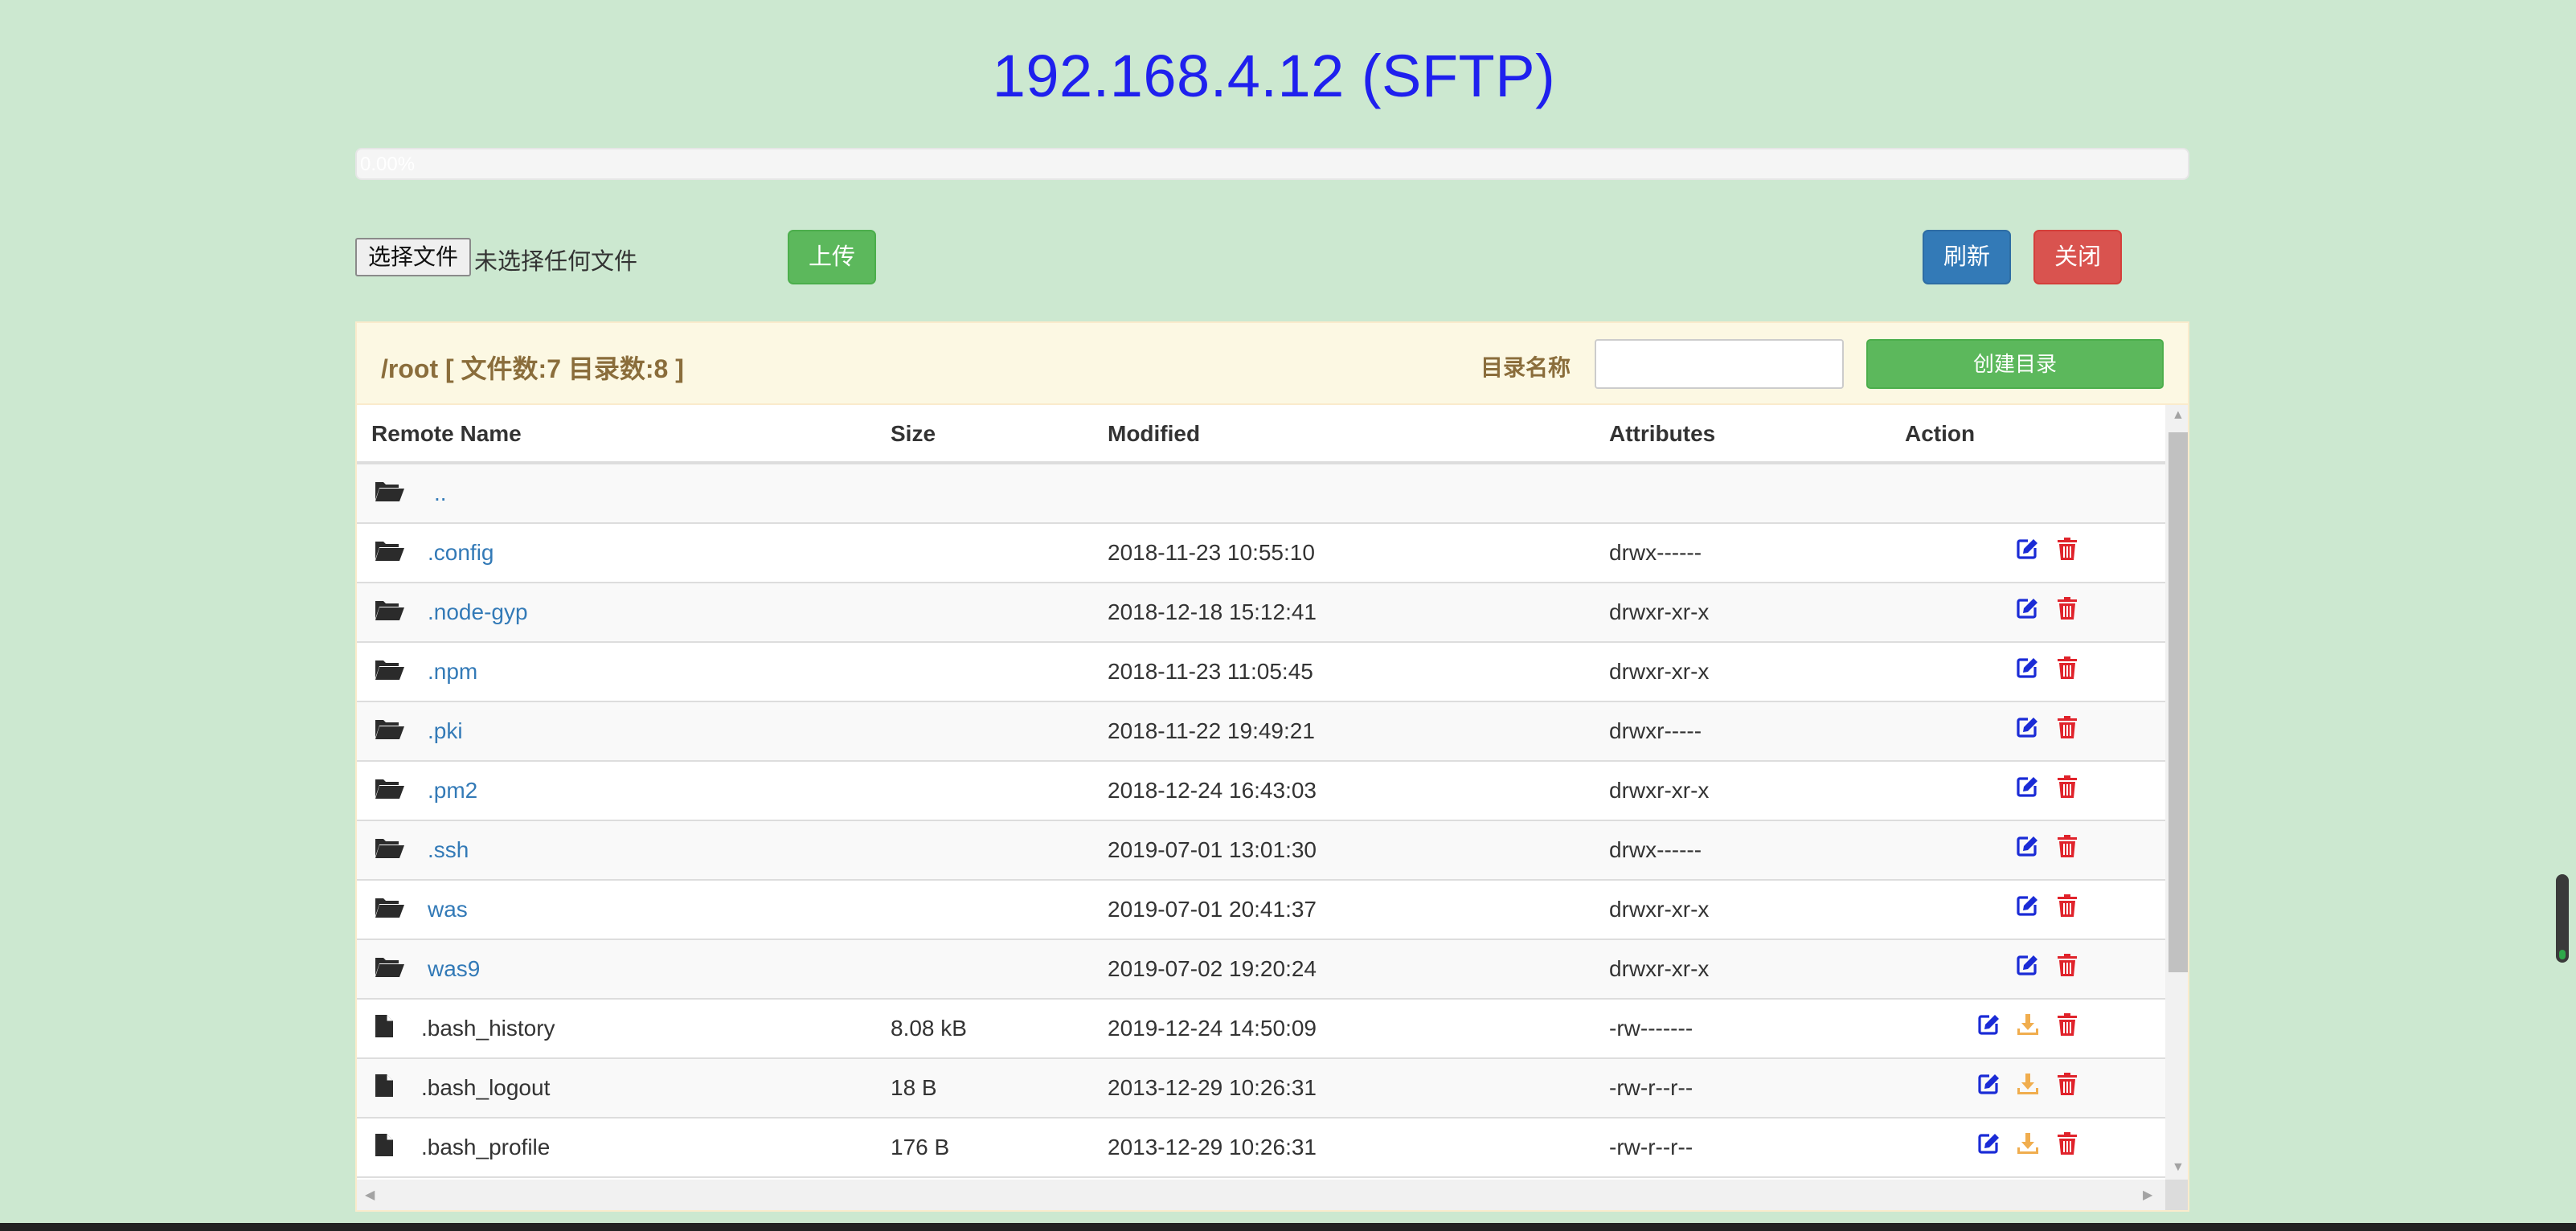 This screenshot has width=2576, height=1231. I want to click on table-row: .pm2 2018-12-24 16:43:03 drwxr-xr-x, so click(1261, 792).